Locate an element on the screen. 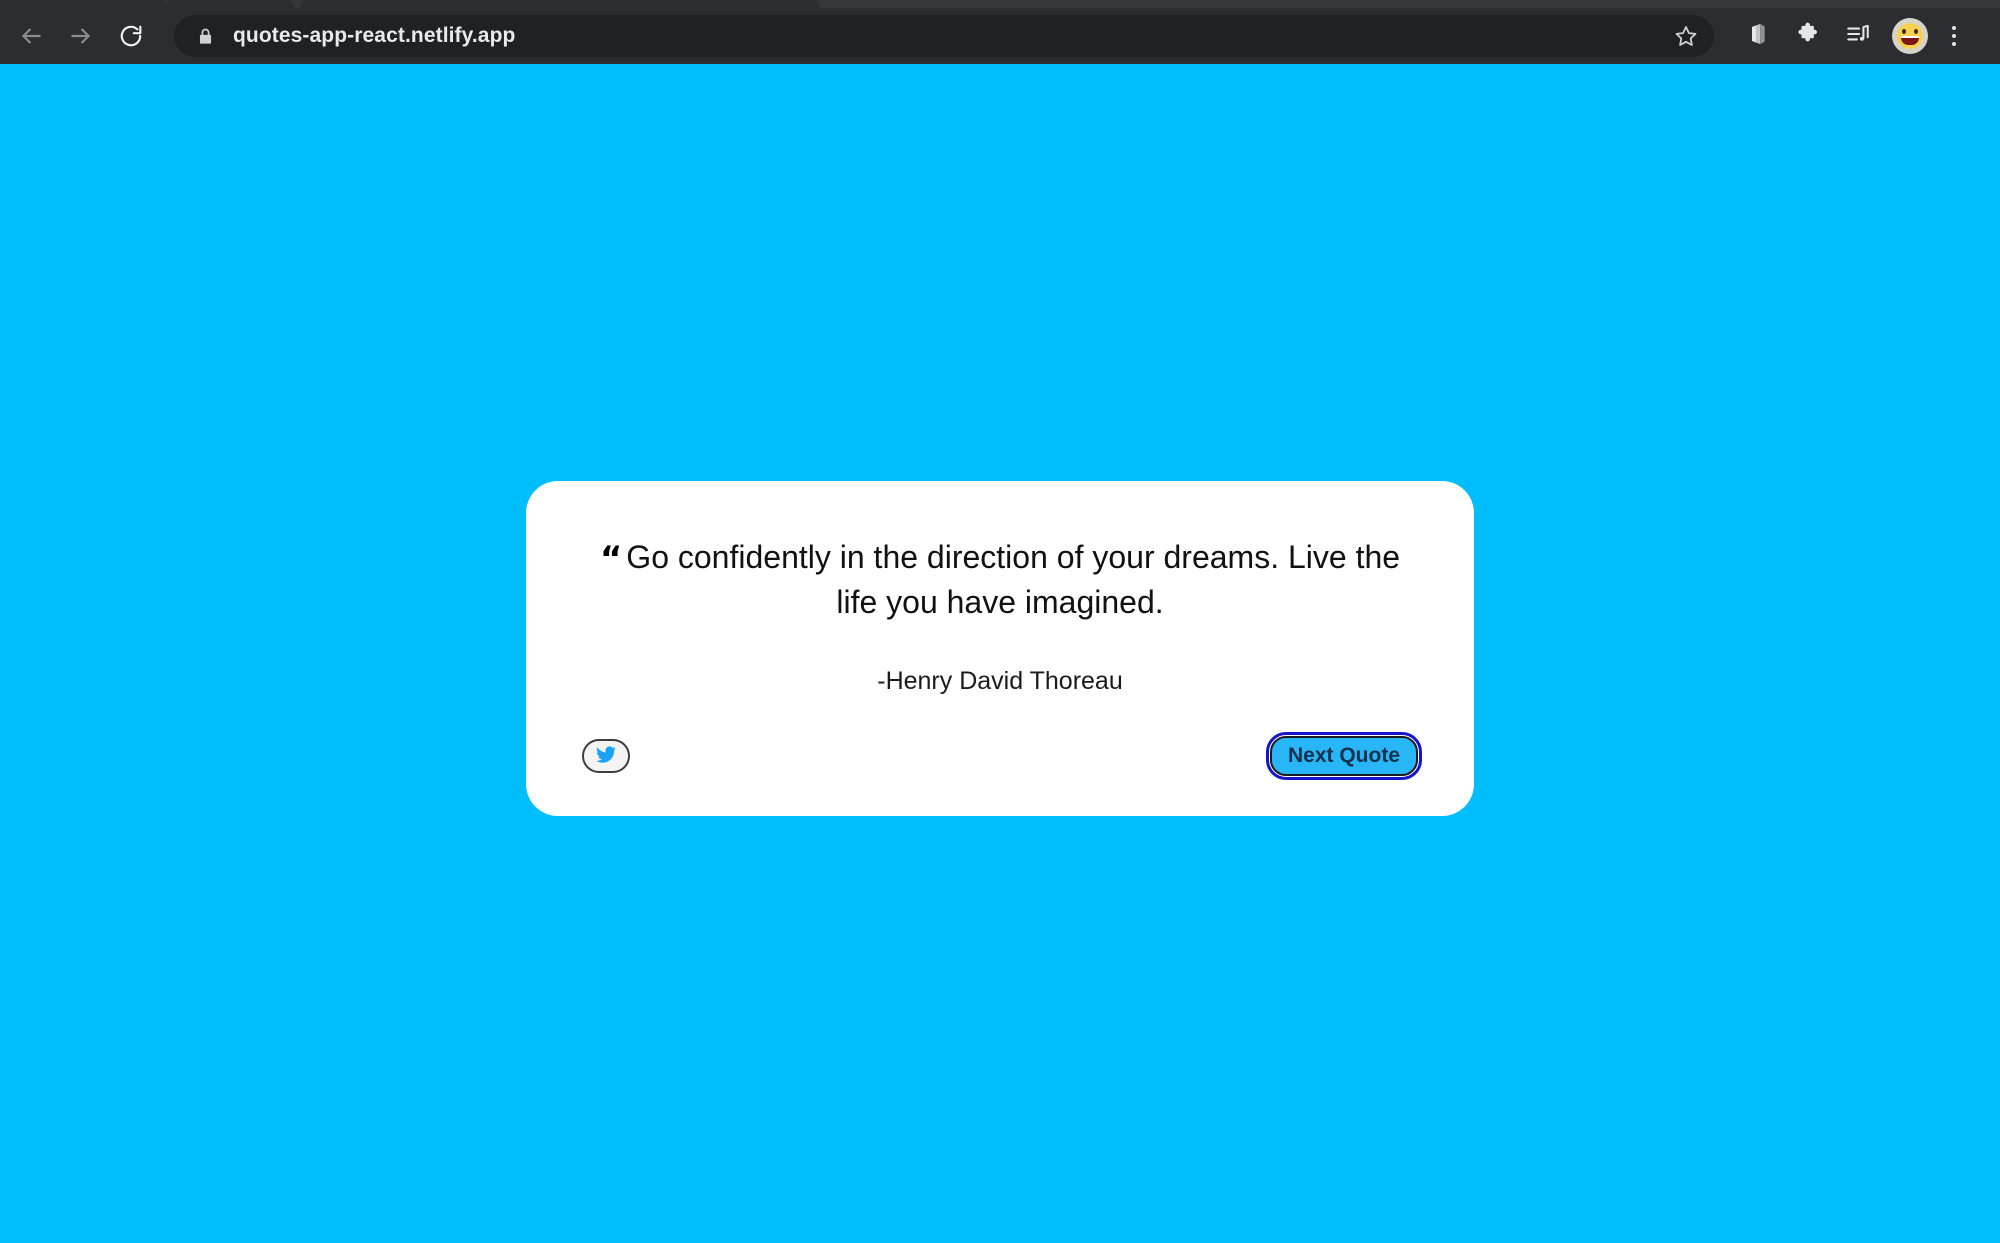 Image resolution: width=2000 pixels, height=1243 pixels. card-footer: Next Quote is located at coordinates (1002, 755).